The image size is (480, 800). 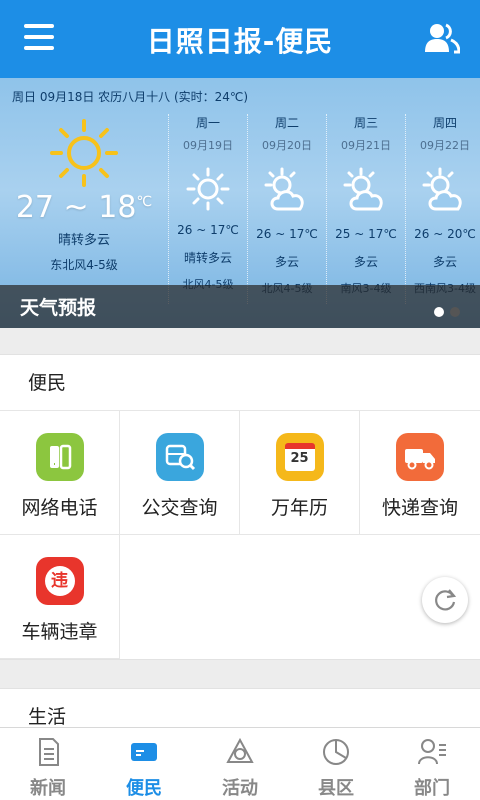 What do you see at coordinates (287, 145) in the screenshot?
I see `forecast-date: 09月20日` at bounding box center [287, 145].